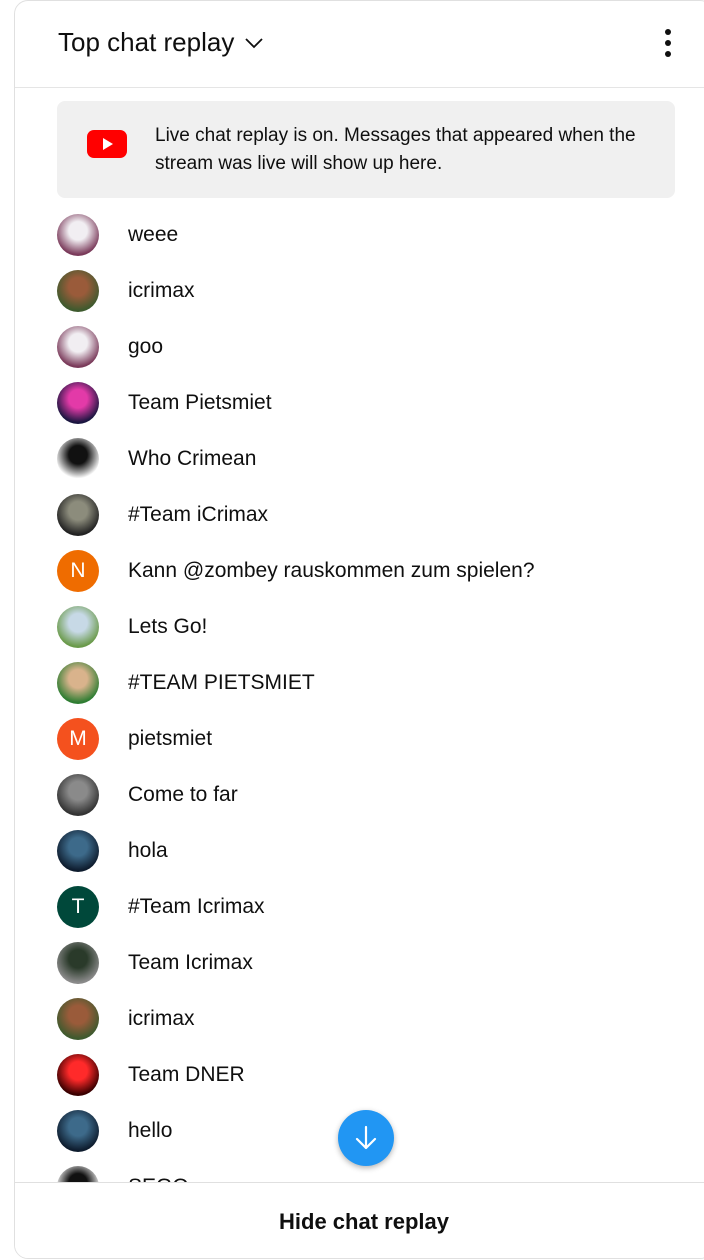 The height and width of the screenshot is (1260, 704). I want to click on chat-message-row: goo, so click(110, 347).